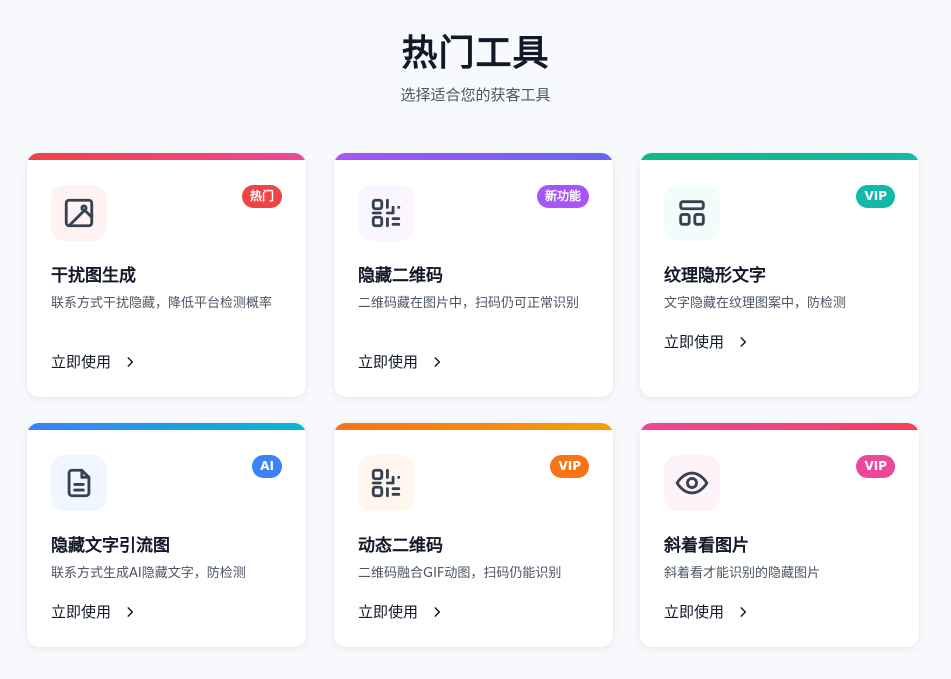 This screenshot has width=951, height=679. What do you see at coordinates (779, 275) in the screenshot?
I see `tool-card-texture-text: VIP 纹理隐形文字 文字隐藏在纹理图案中，防检测 立即使用` at bounding box center [779, 275].